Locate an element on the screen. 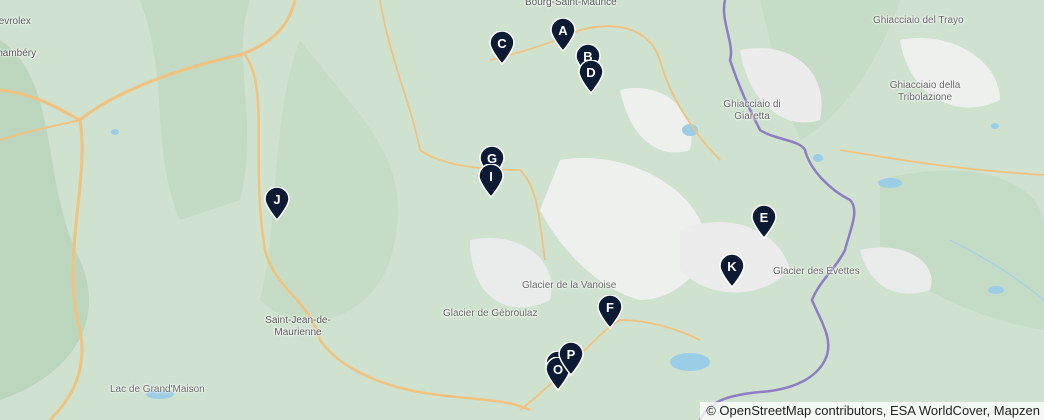 This screenshot has height=420, width=1044. label-bourg-saint-maurice: Bourg-Saint-Maurice is located at coordinates (571, 4).